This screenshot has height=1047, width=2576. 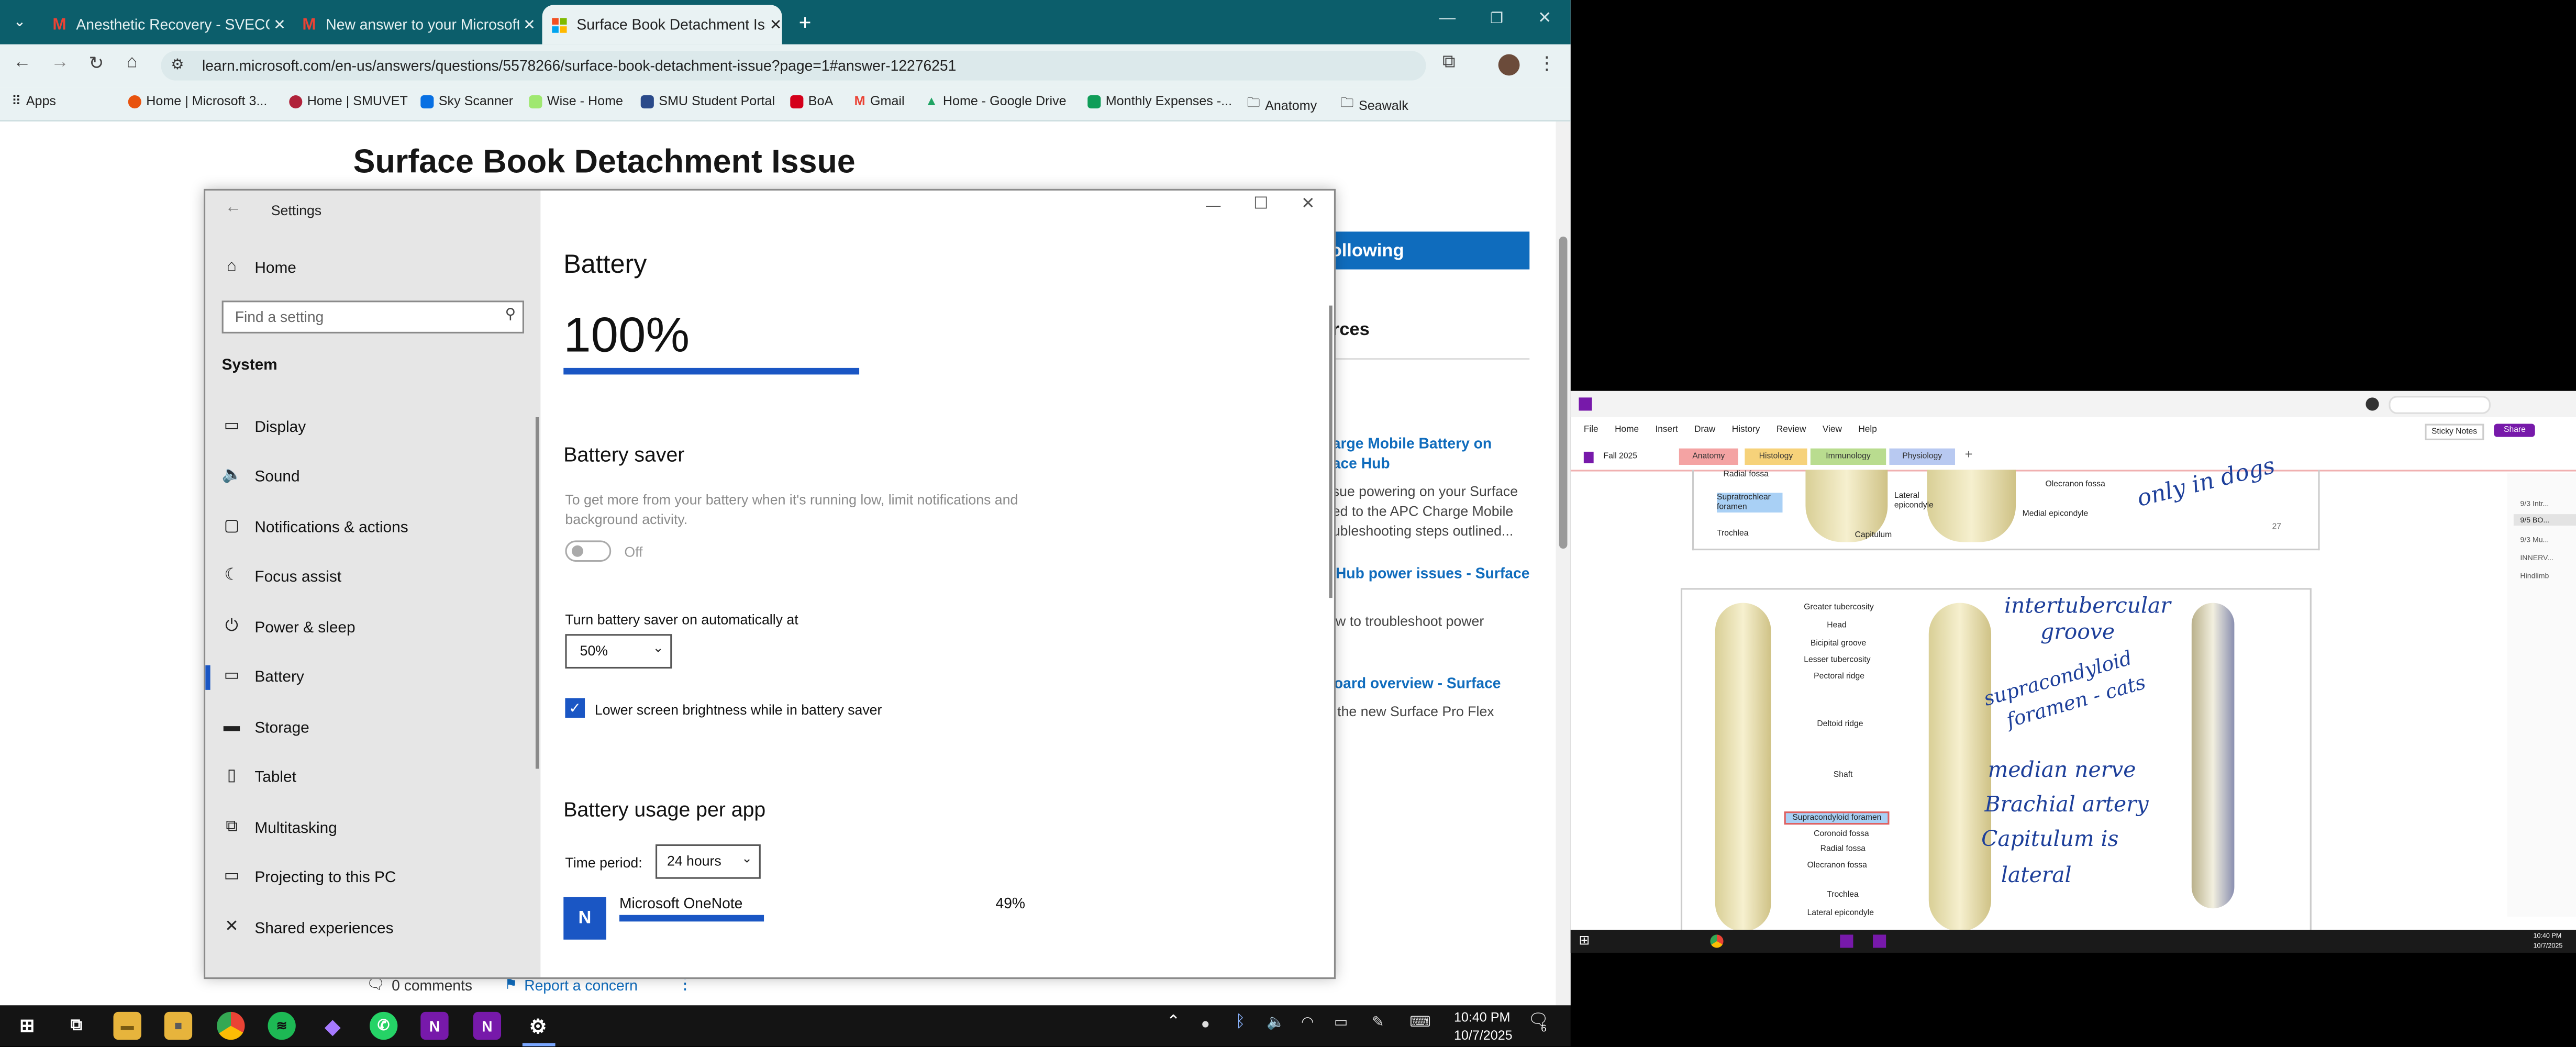 I want to click on menu-history: History, so click(x=1746, y=431).